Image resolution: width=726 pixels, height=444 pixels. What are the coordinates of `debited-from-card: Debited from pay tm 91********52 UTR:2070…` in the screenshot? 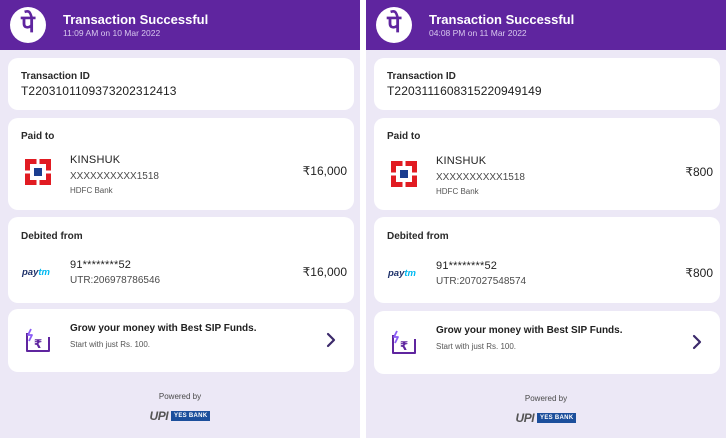 It's located at (547, 260).